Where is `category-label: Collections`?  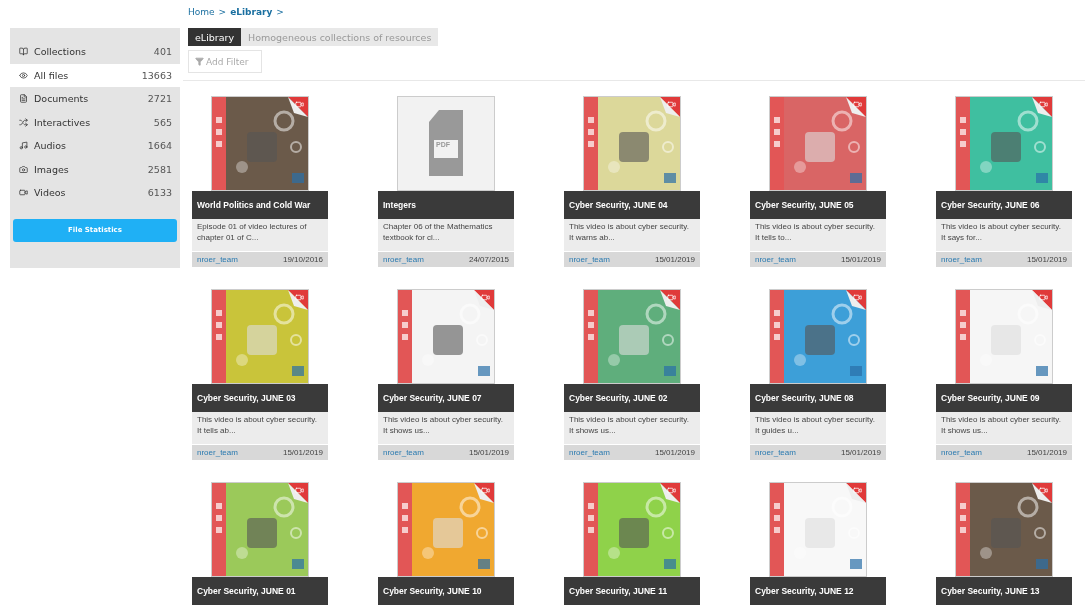 category-label: Collections is located at coordinates (60, 52).